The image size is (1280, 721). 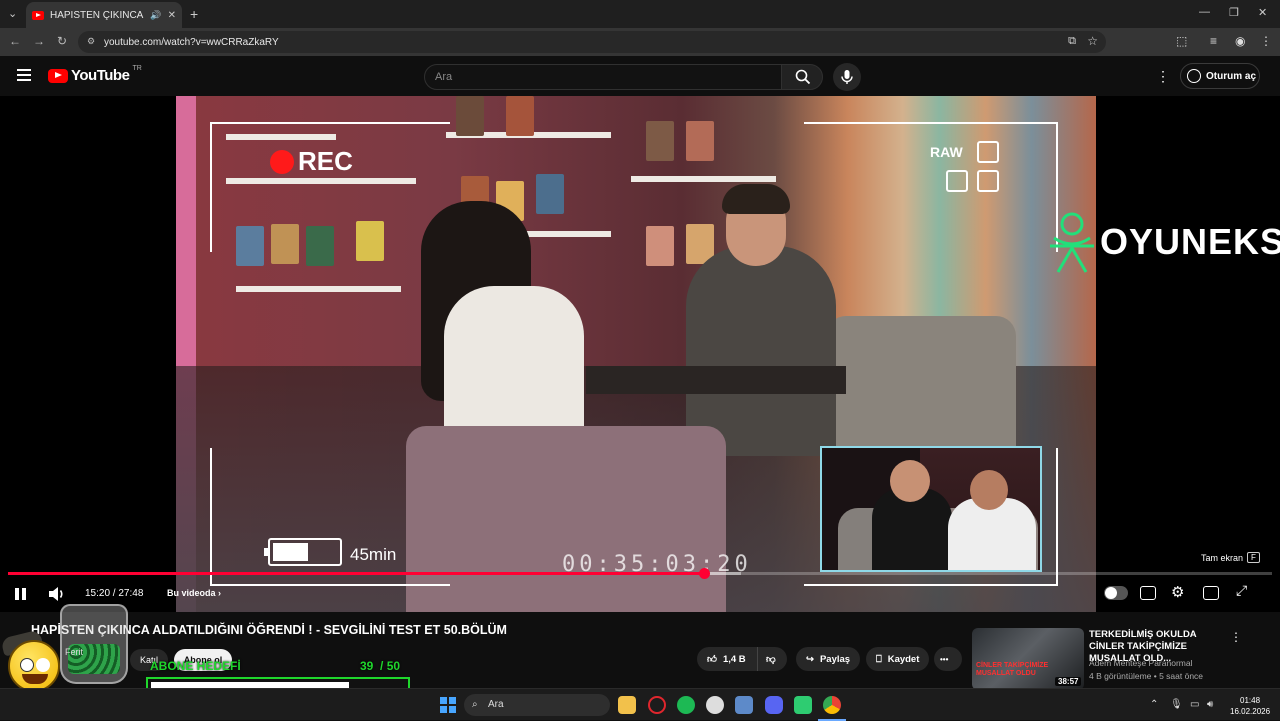 What do you see at coordinates (1240, 41) in the screenshot?
I see `profile-icon: ◉` at bounding box center [1240, 41].